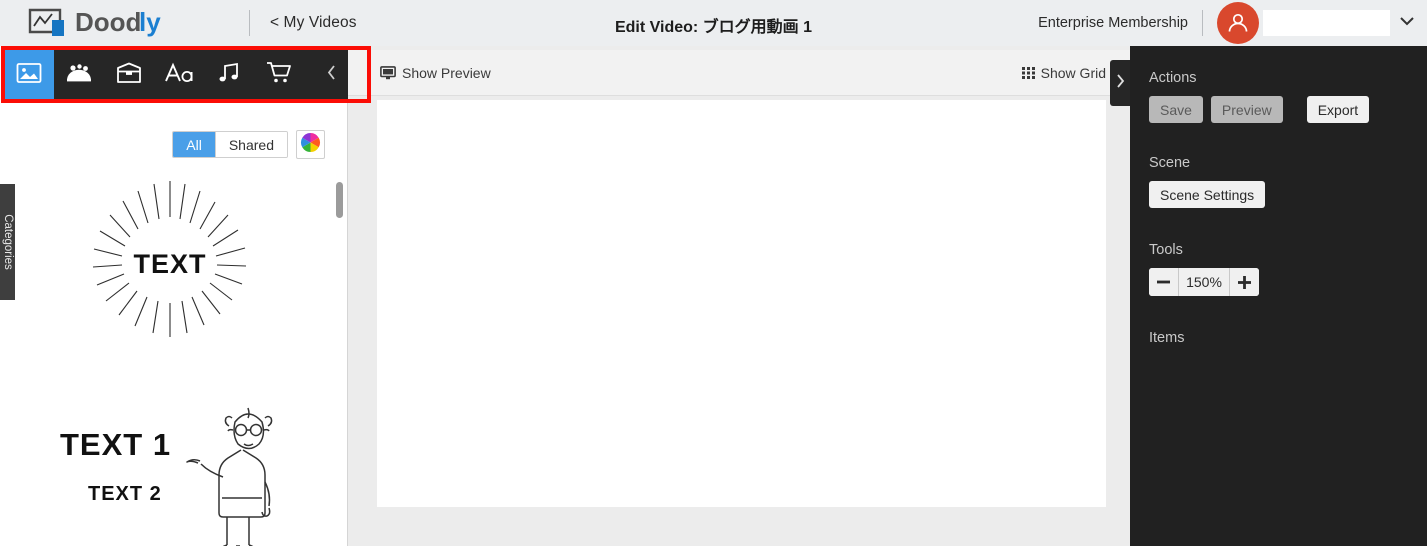 The height and width of the screenshot is (546, 1427). I want to click on zoom-value: 150%, so click(1204, 282).